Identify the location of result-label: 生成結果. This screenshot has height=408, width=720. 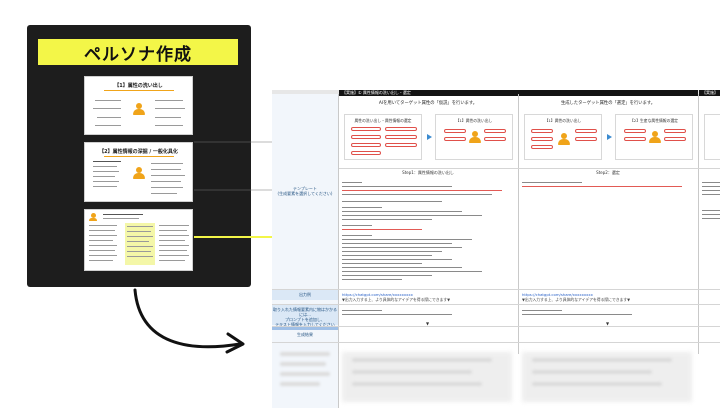
(305, 334).